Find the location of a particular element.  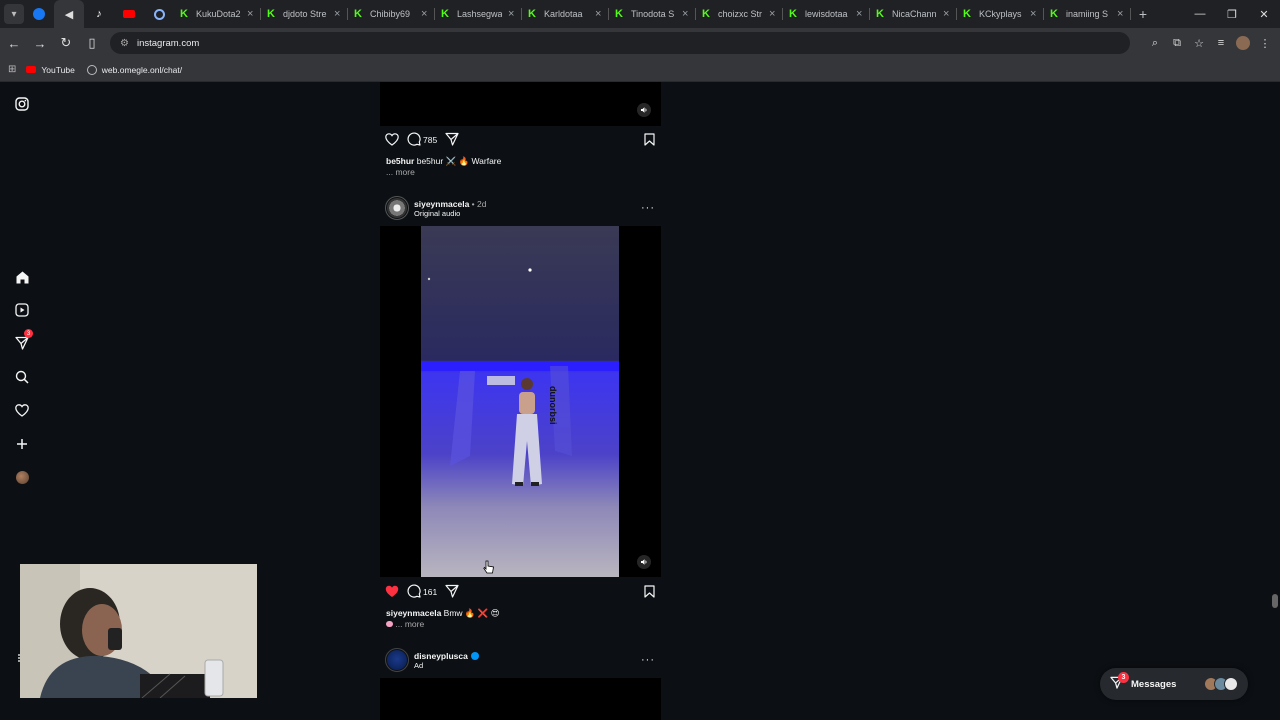

pinned-tab-tiktok: ♪ is located at coordinates (99, 14).